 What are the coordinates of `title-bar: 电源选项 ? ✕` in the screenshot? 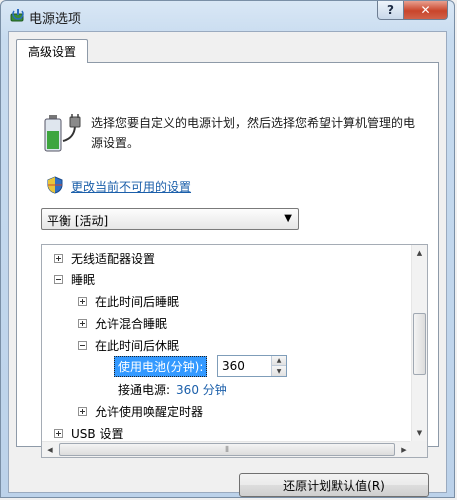 It's located at (227, 16).